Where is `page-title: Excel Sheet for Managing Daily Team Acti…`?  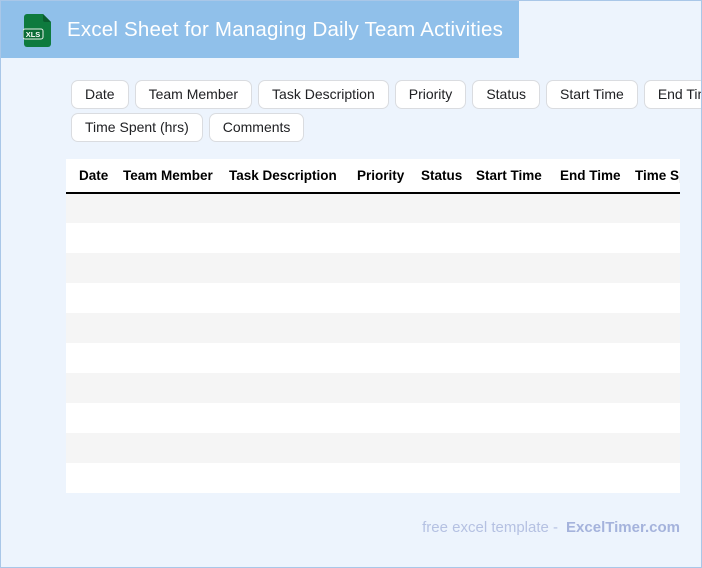 page-title: Excel Sheet for Managing Daily Team Acti… is located at coordinates (285, 29).